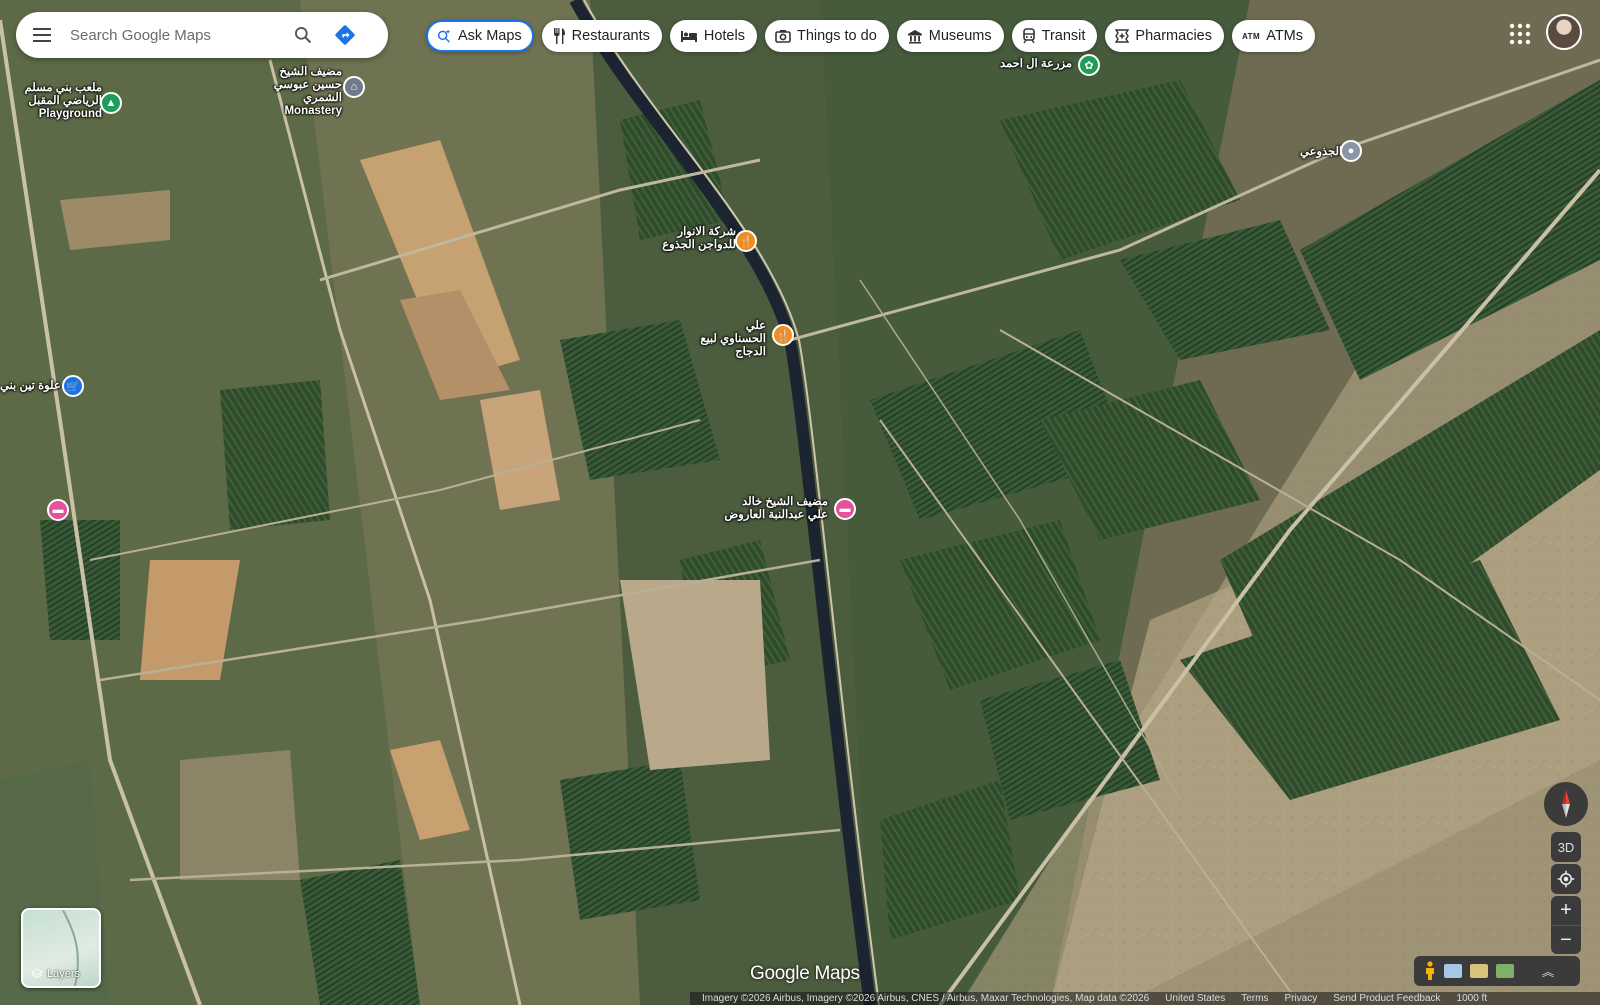 This screenshot has height=1005, width=1600. I want to click on hotel-name: مضيف الشيخ خالد علي عبدالنبة العاروض, so click(776, 508).